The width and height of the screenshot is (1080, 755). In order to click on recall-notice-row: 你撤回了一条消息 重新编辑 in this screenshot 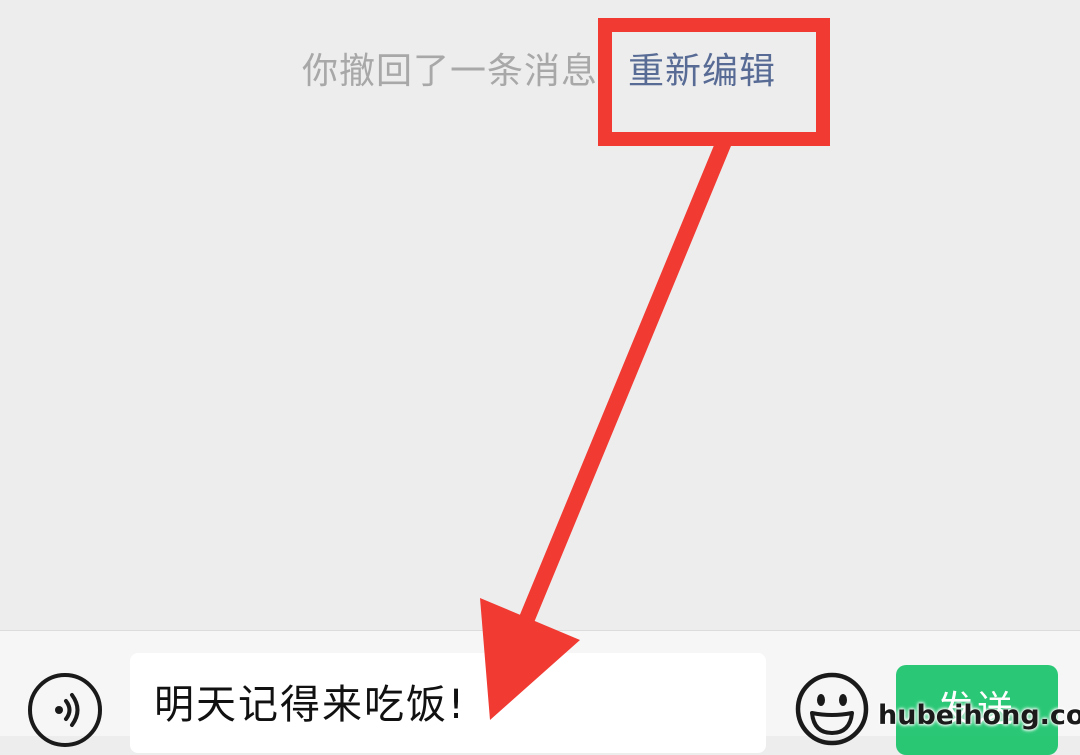, I will do `click(540, 72)`.